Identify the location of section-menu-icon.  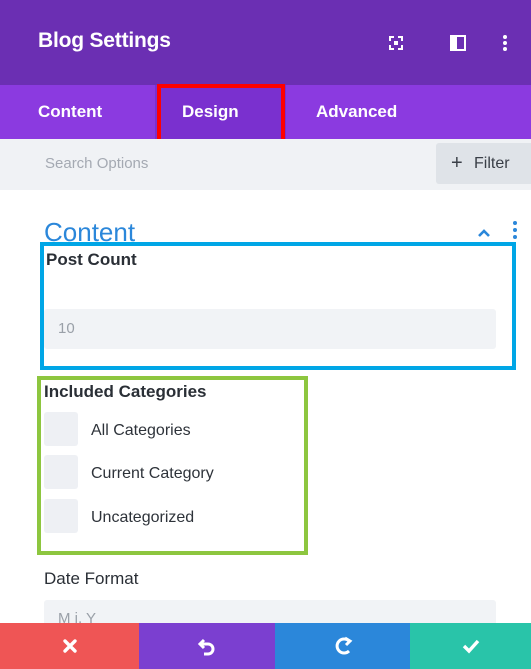
(515, 230).